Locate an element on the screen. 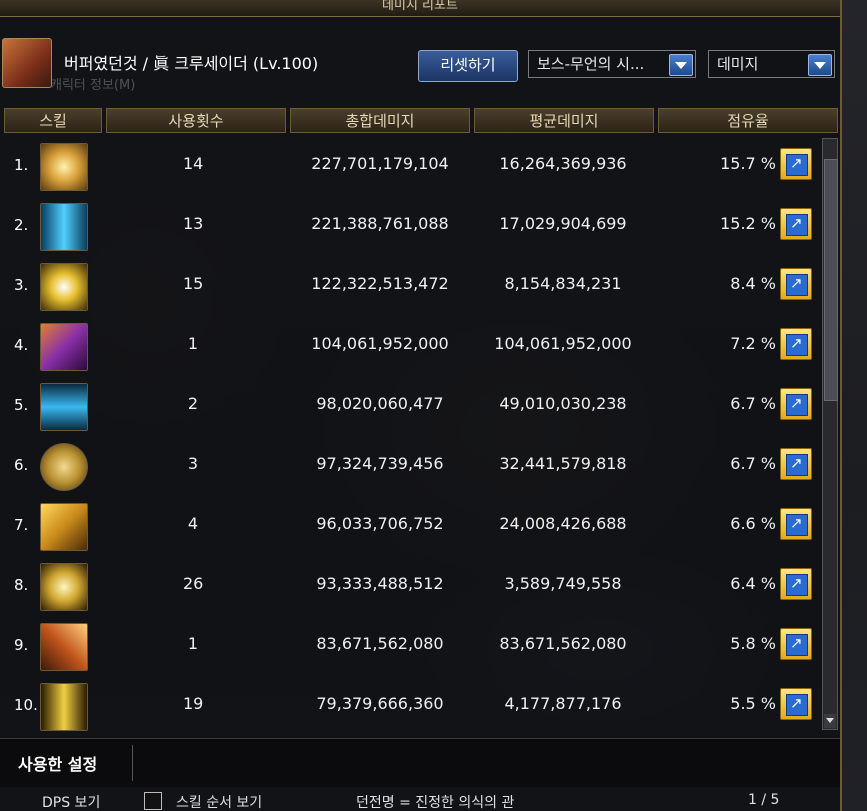  uses-count: 2 is located at coordinates (193, 403).